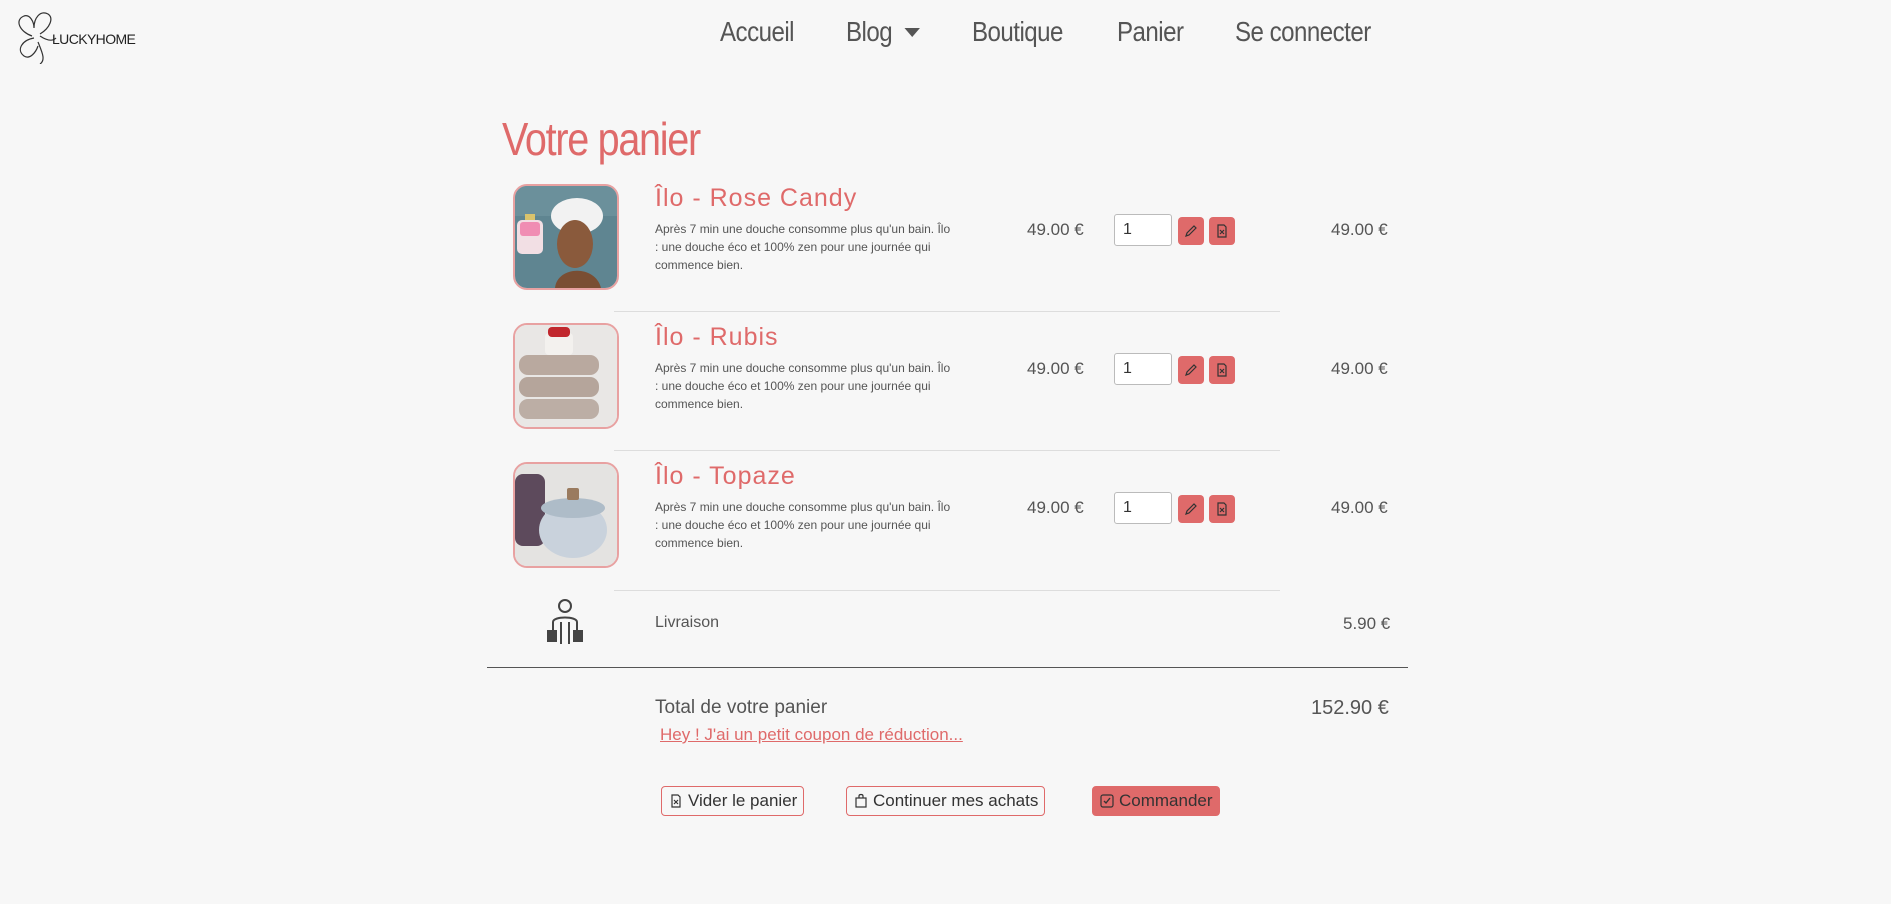 This screenshot has height=904, width=1891. Describe the element at coordinates (861, 800) in the screenshot. I see `shopping-bag-icon` at that location.